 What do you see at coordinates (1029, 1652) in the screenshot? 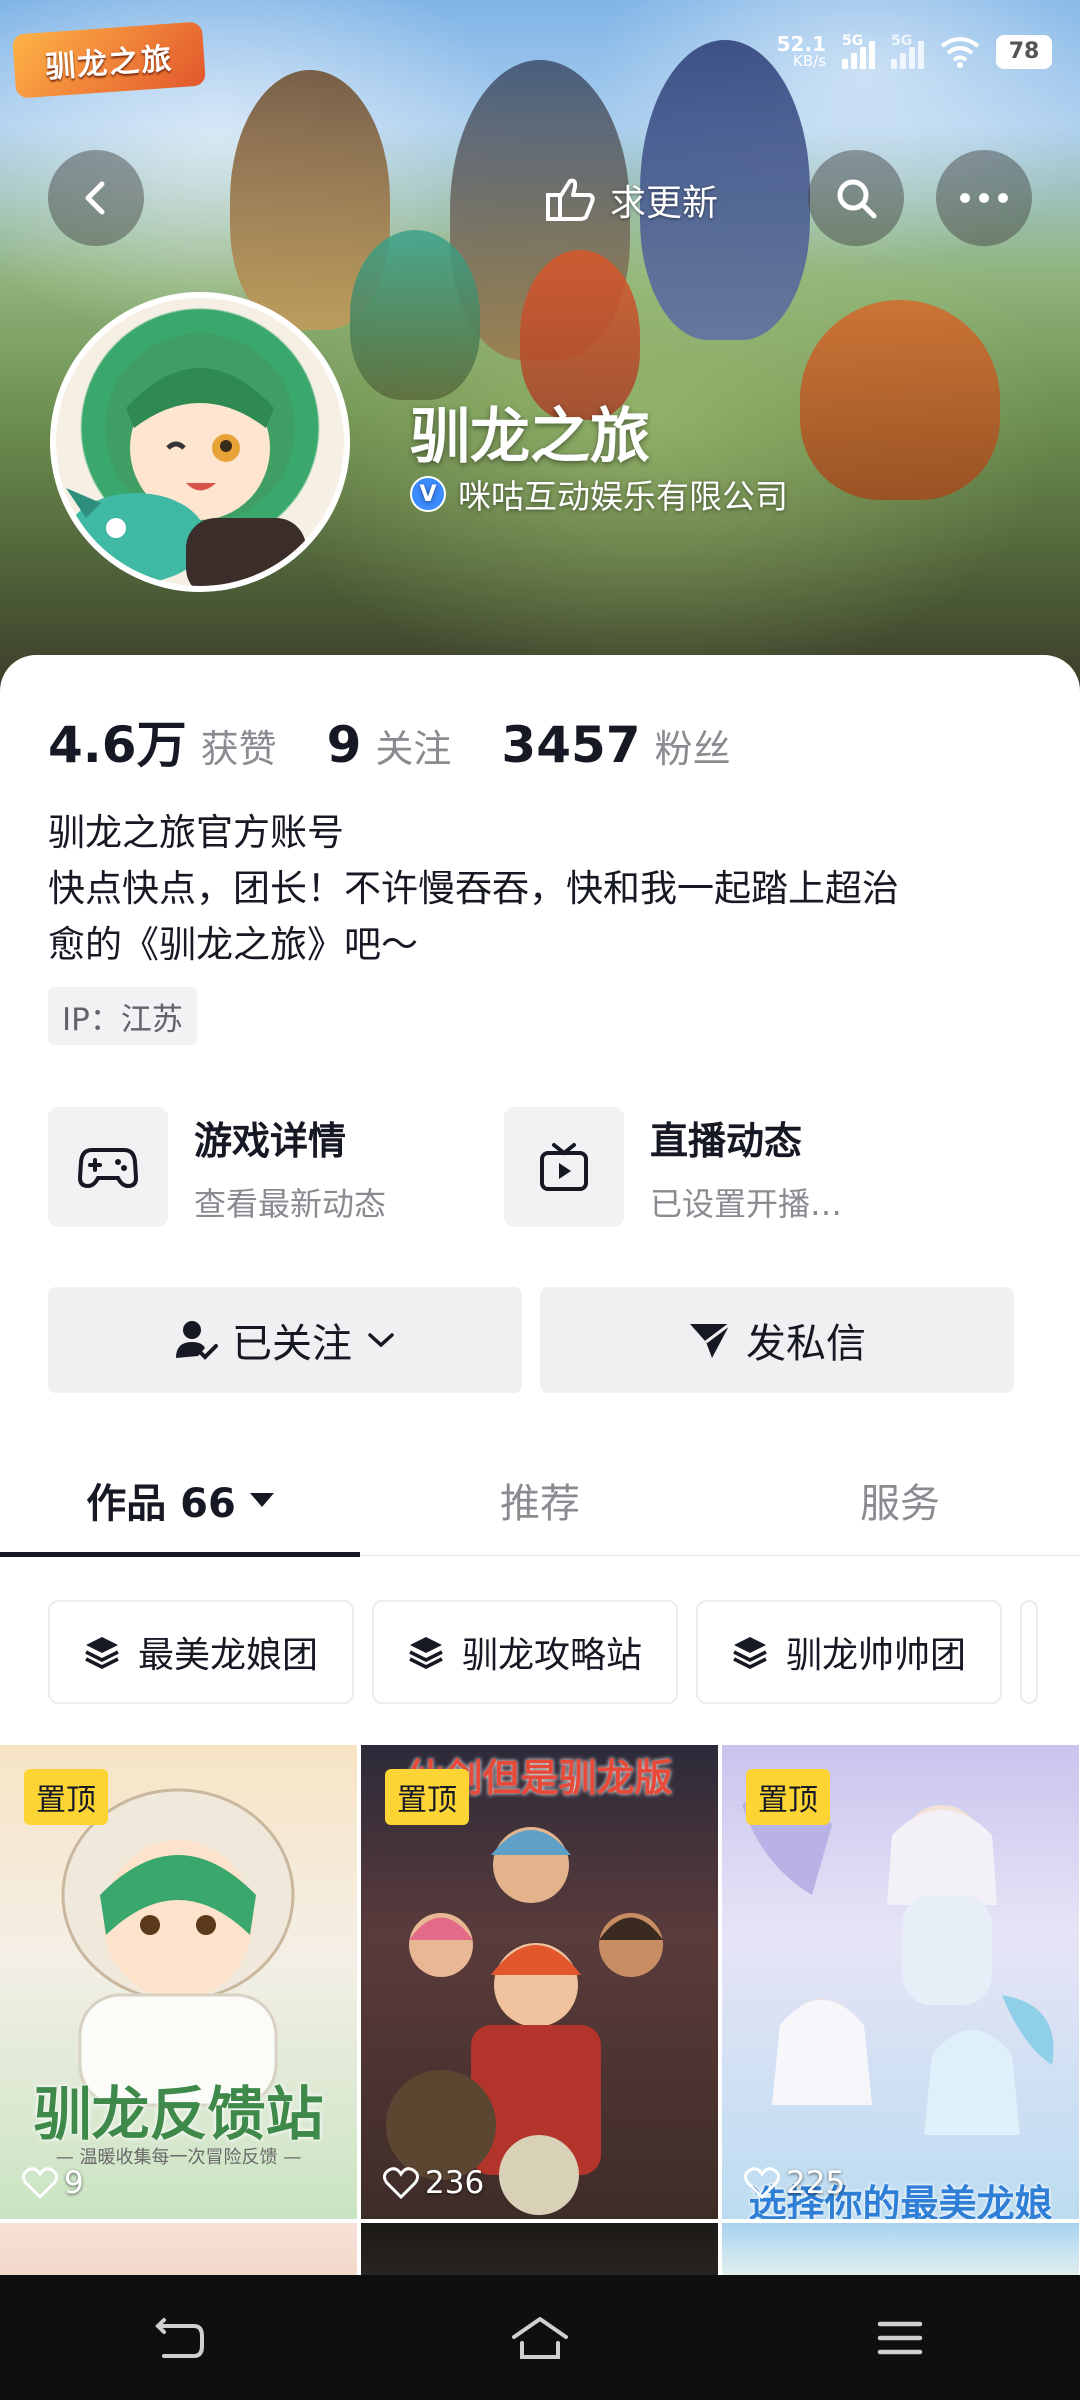
I see `collection-chip` at bounding box center [1029, 1652].